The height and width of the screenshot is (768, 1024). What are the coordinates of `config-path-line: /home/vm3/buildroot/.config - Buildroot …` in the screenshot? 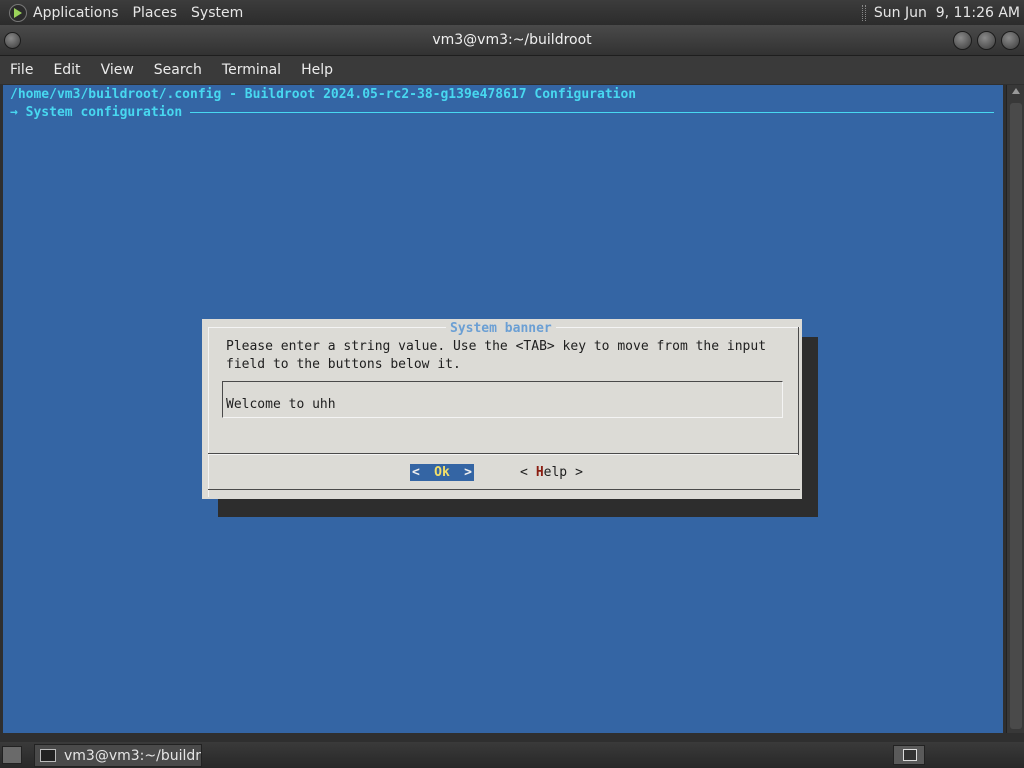 It's located at (323, 94).